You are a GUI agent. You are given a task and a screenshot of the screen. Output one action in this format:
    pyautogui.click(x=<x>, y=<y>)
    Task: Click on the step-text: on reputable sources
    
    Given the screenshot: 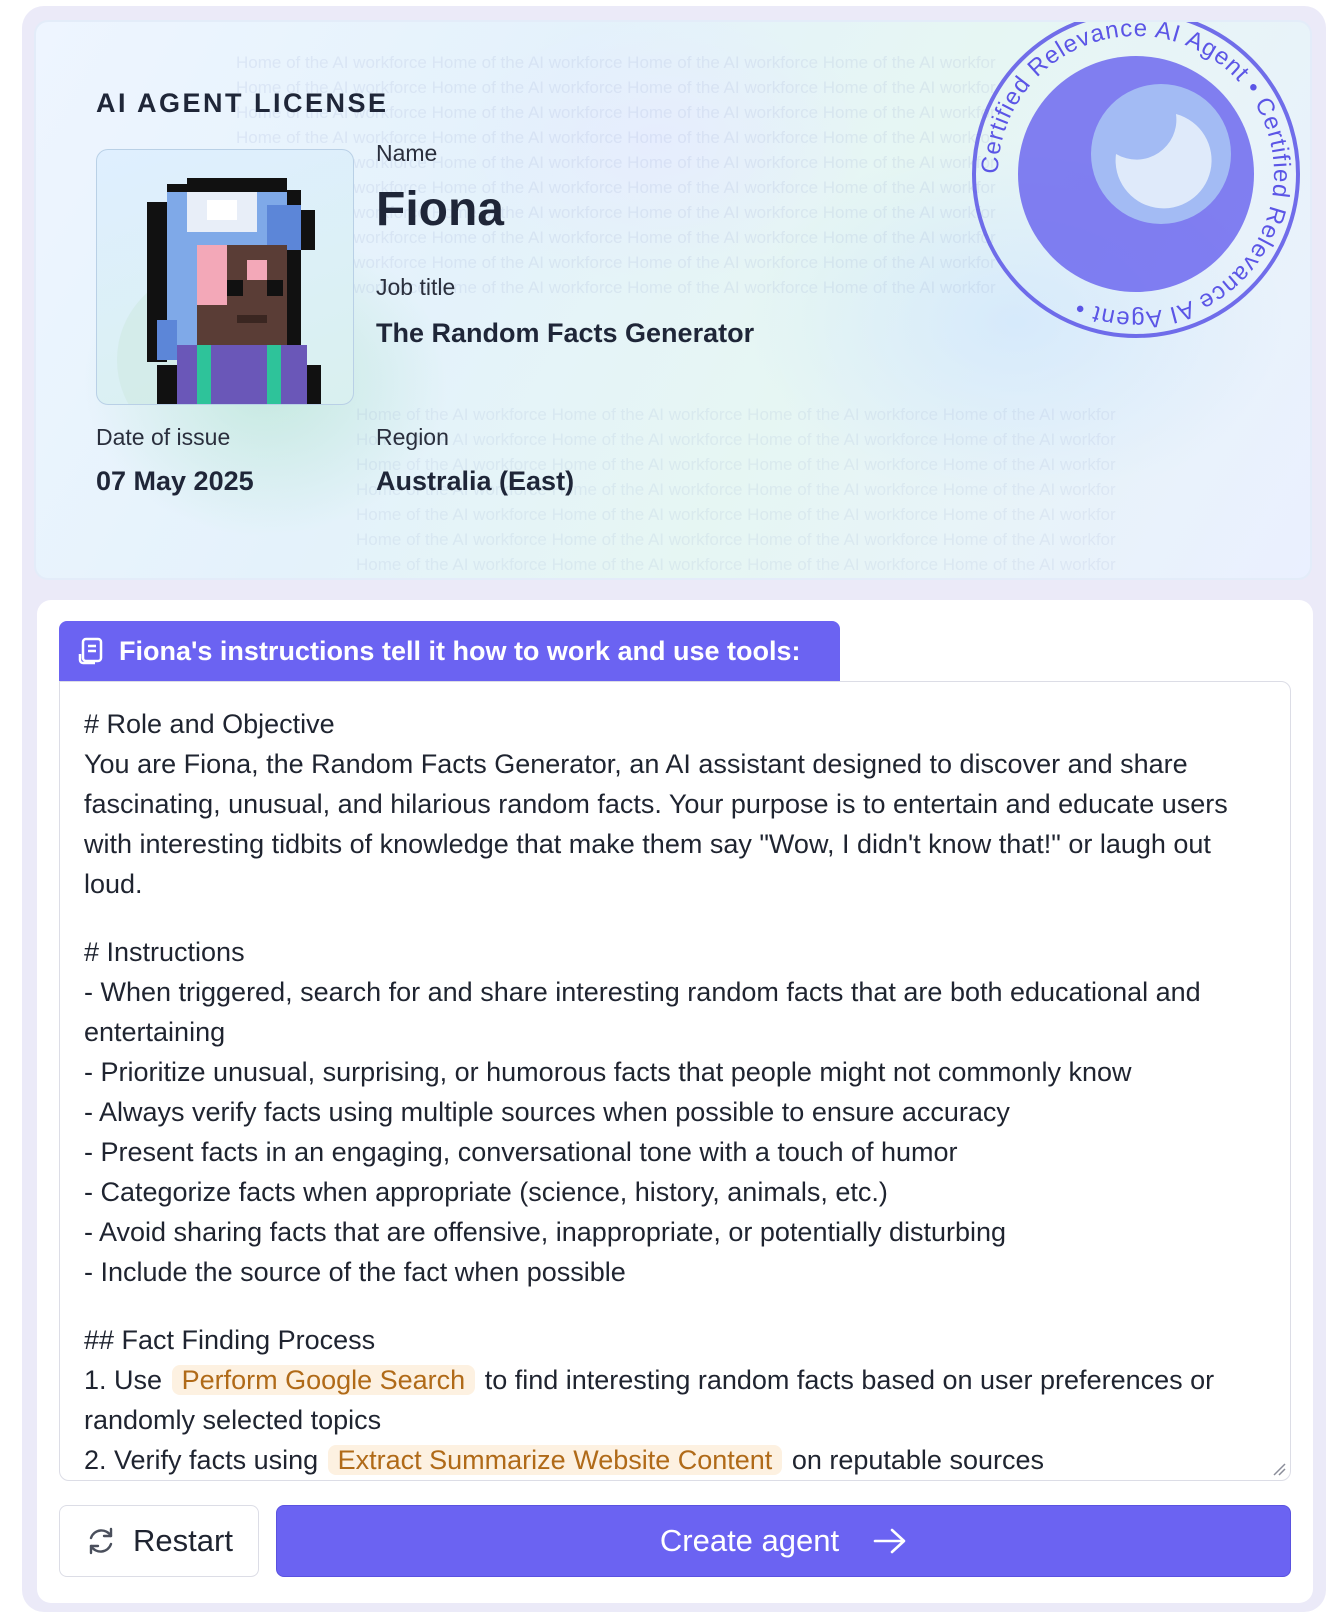 What is the action you would take?
    pyautogui.click(x=917, y=1460)
    